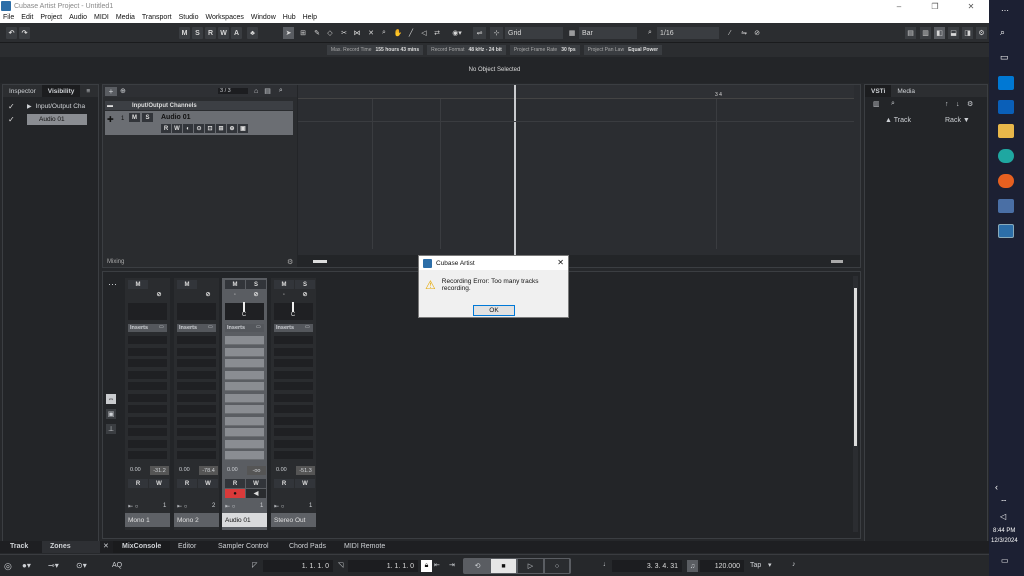  I want to click on menu-midi: MIDI, so click(101, 17).